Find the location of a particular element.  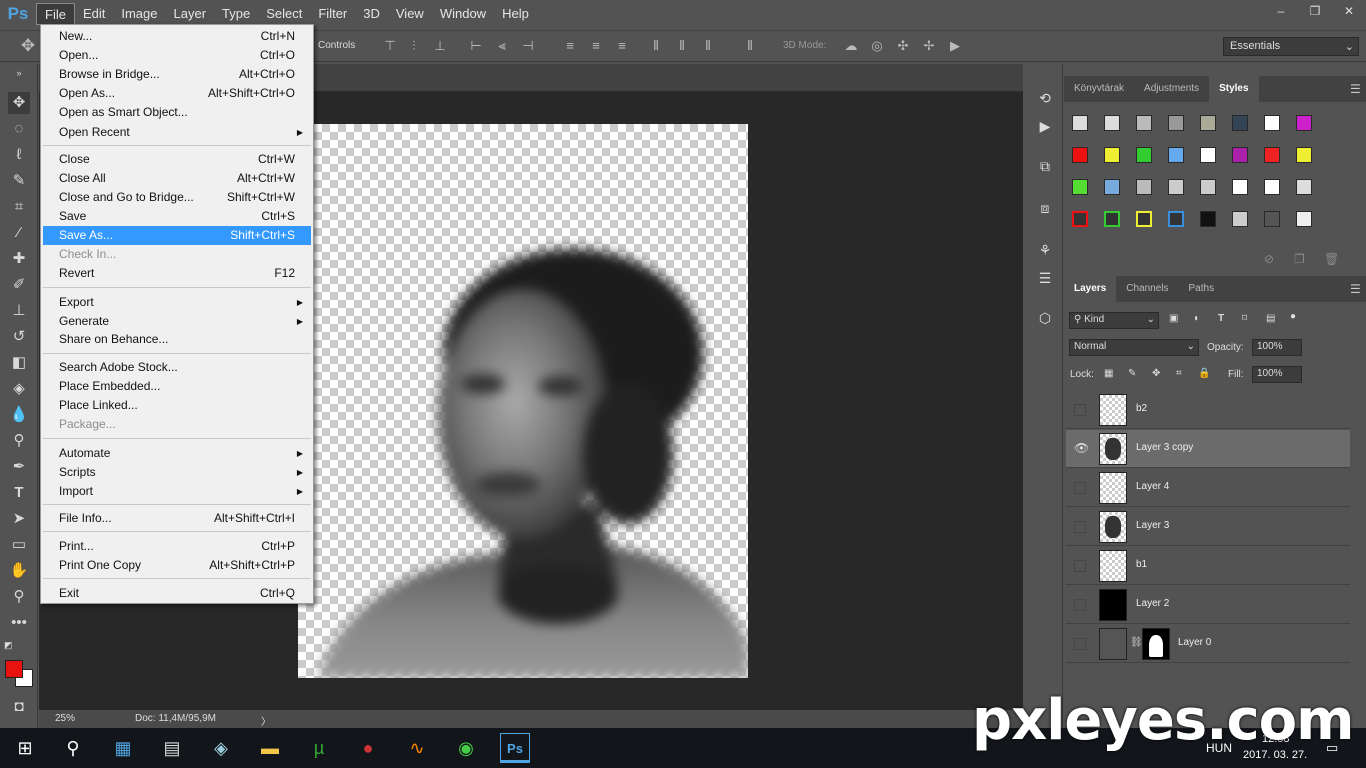

menu-item-open-recent: Open Recent ▶ is located at coordinates (177, 132).